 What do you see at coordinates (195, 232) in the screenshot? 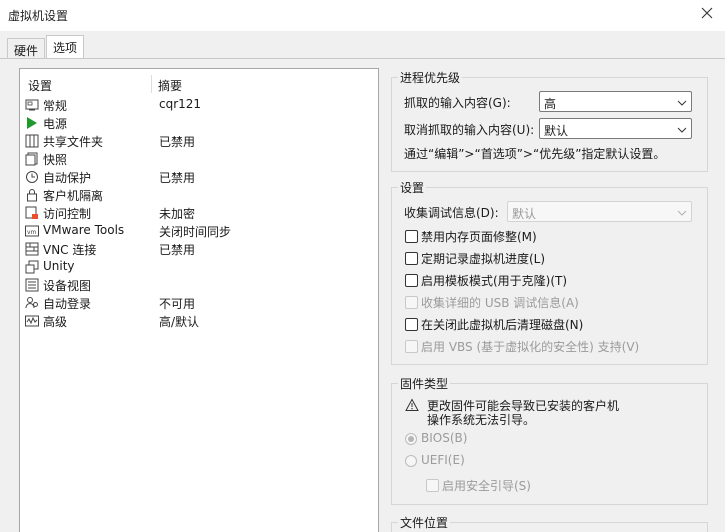
I see `list-item-summary: 关闭时间同步` at bounding box center [195, 232].